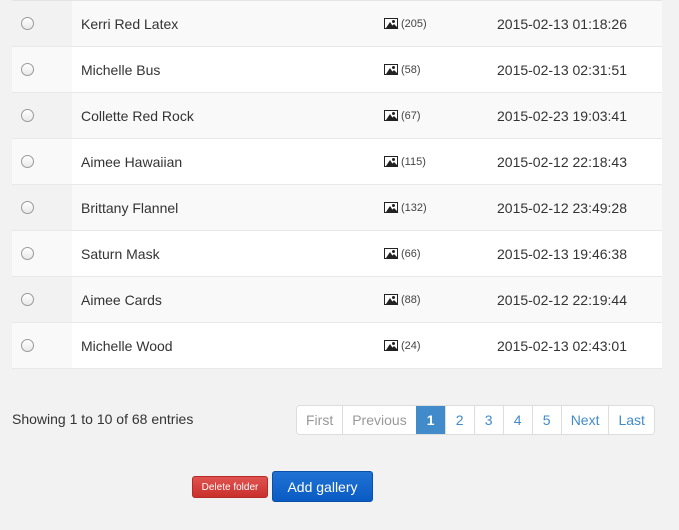  Describe the element at coordinates (631, 420) in the screenshot. I see `last-page-button: Last` at that location.